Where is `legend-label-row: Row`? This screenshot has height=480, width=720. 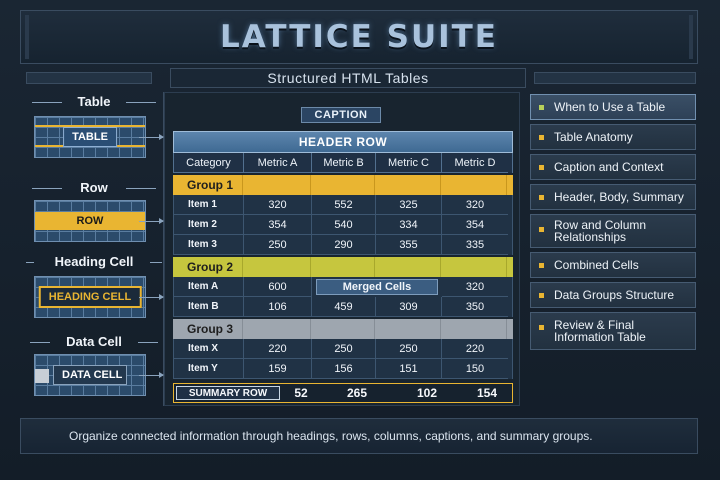 legend-label-row: Row is located at coordinates (94, 187).